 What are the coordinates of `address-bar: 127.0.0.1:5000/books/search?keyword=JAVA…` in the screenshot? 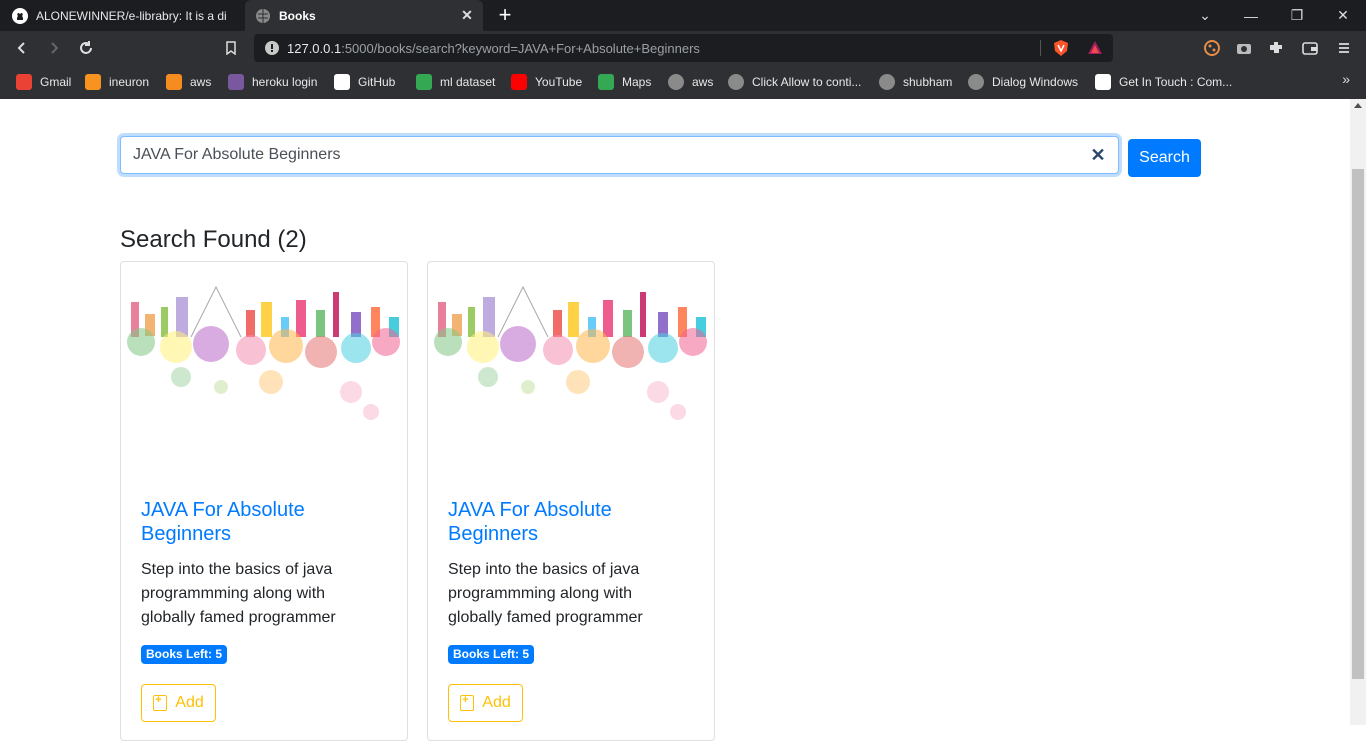 It's located at (683, 48).